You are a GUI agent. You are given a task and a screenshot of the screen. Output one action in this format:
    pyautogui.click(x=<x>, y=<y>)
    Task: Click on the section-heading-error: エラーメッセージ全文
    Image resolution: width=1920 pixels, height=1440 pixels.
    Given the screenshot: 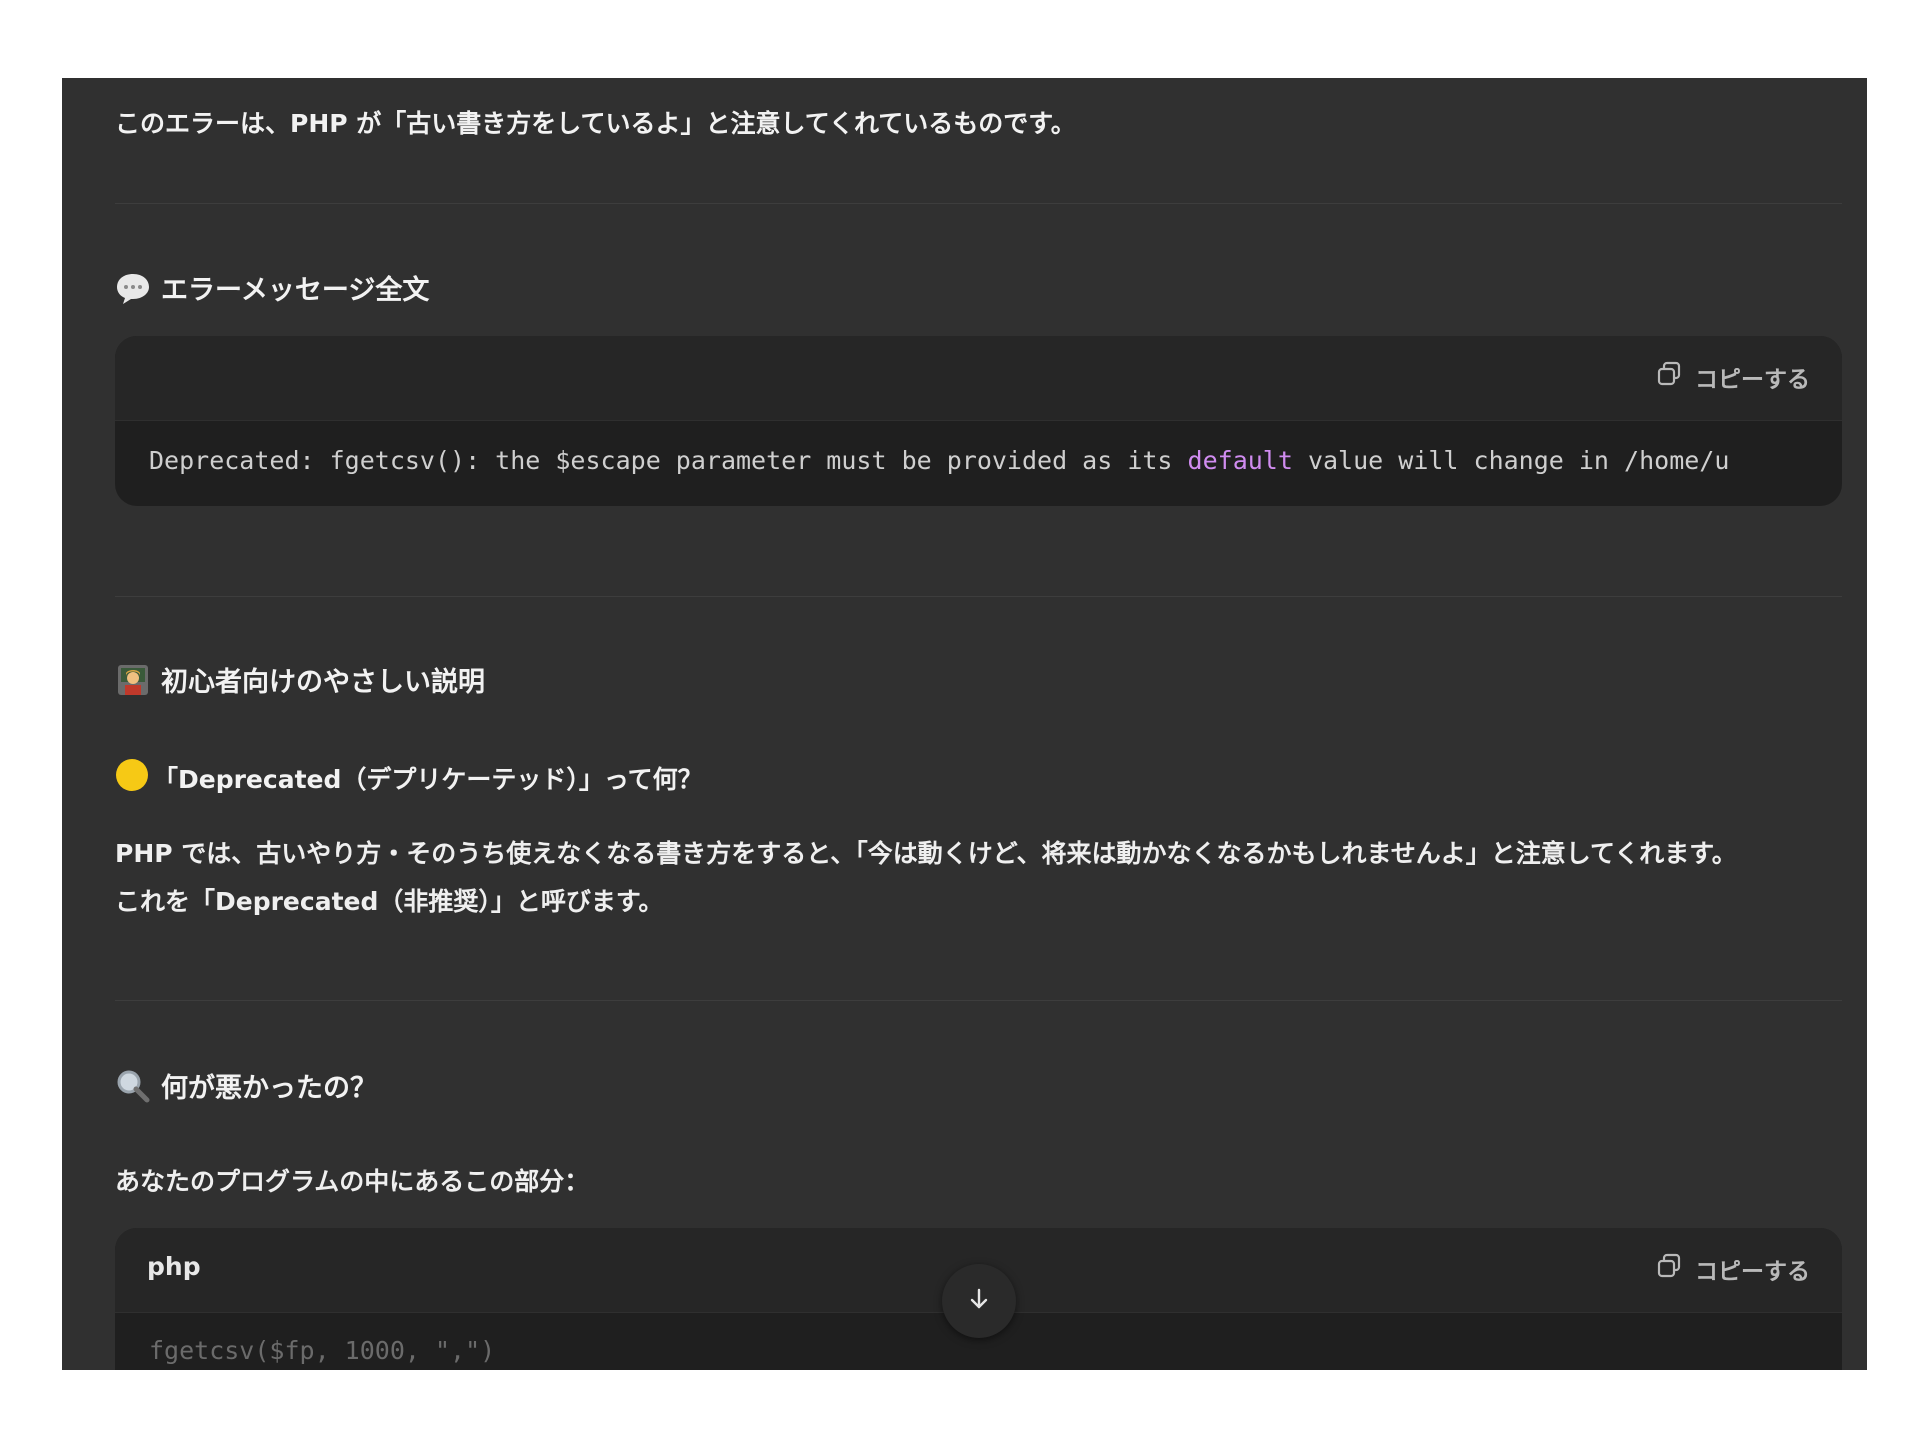 What is the action you would take?
    pyautogui.click(x=272, y=287)
    